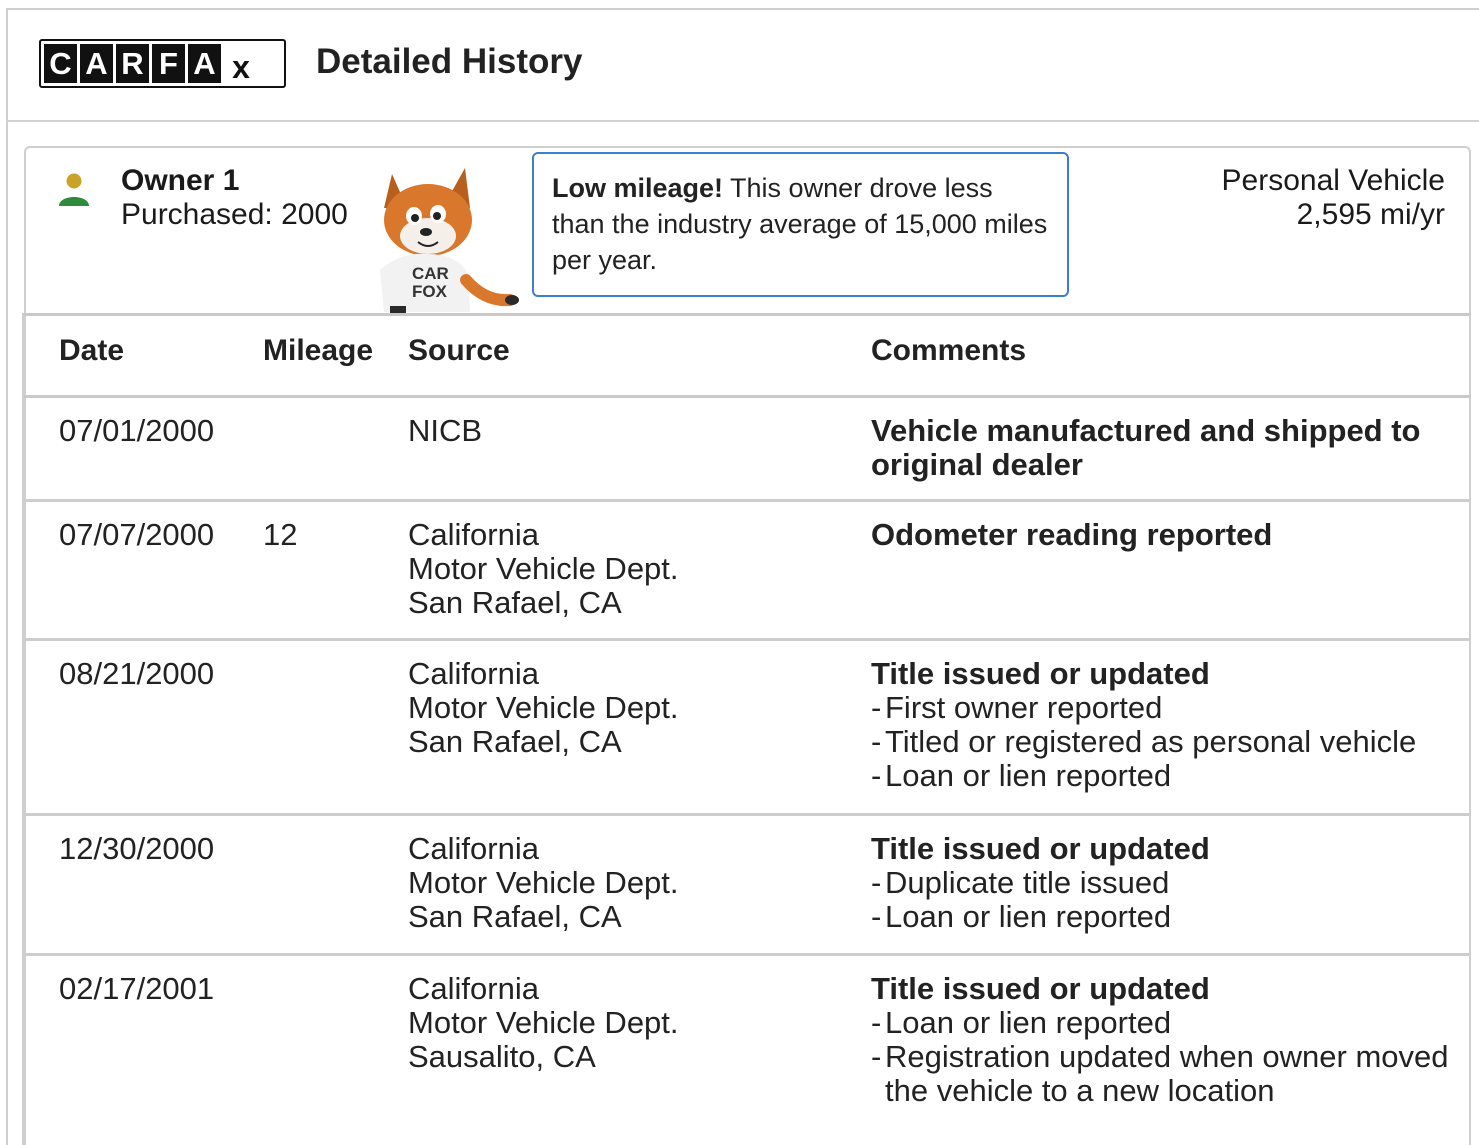 Image resolution: width=1479 pixels, height=1145 pixels. What do you see at coordinates (74, 189) in the screenshot?
I see `person-icon` at bounding box center [74, 189].